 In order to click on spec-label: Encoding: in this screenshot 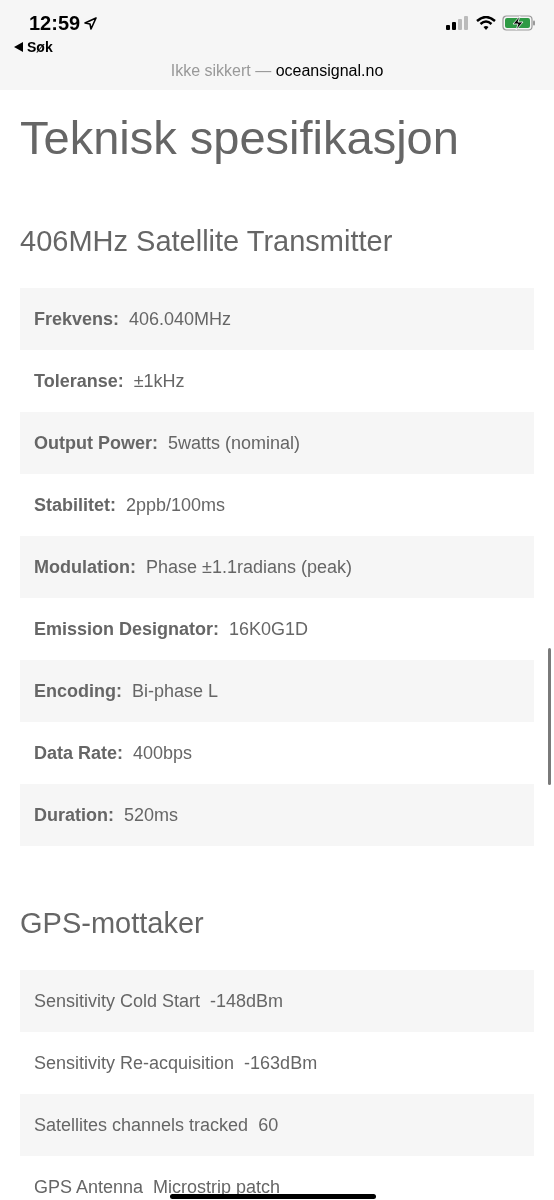, I will do `click(78, 691)`.